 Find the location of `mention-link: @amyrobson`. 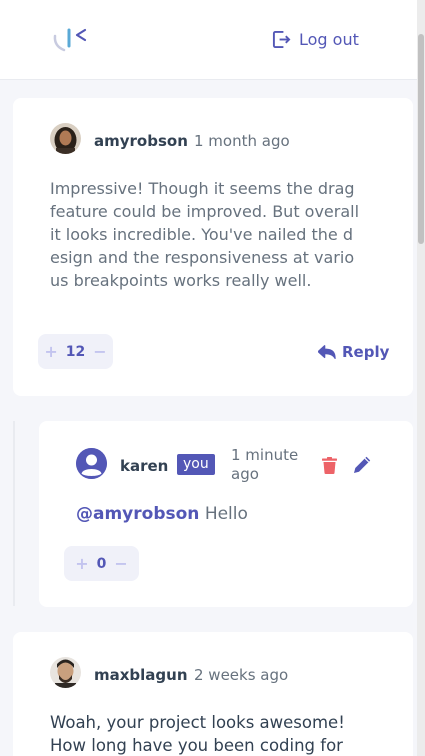

mention-link: @amyrobson is located at coordinates (137, 514).